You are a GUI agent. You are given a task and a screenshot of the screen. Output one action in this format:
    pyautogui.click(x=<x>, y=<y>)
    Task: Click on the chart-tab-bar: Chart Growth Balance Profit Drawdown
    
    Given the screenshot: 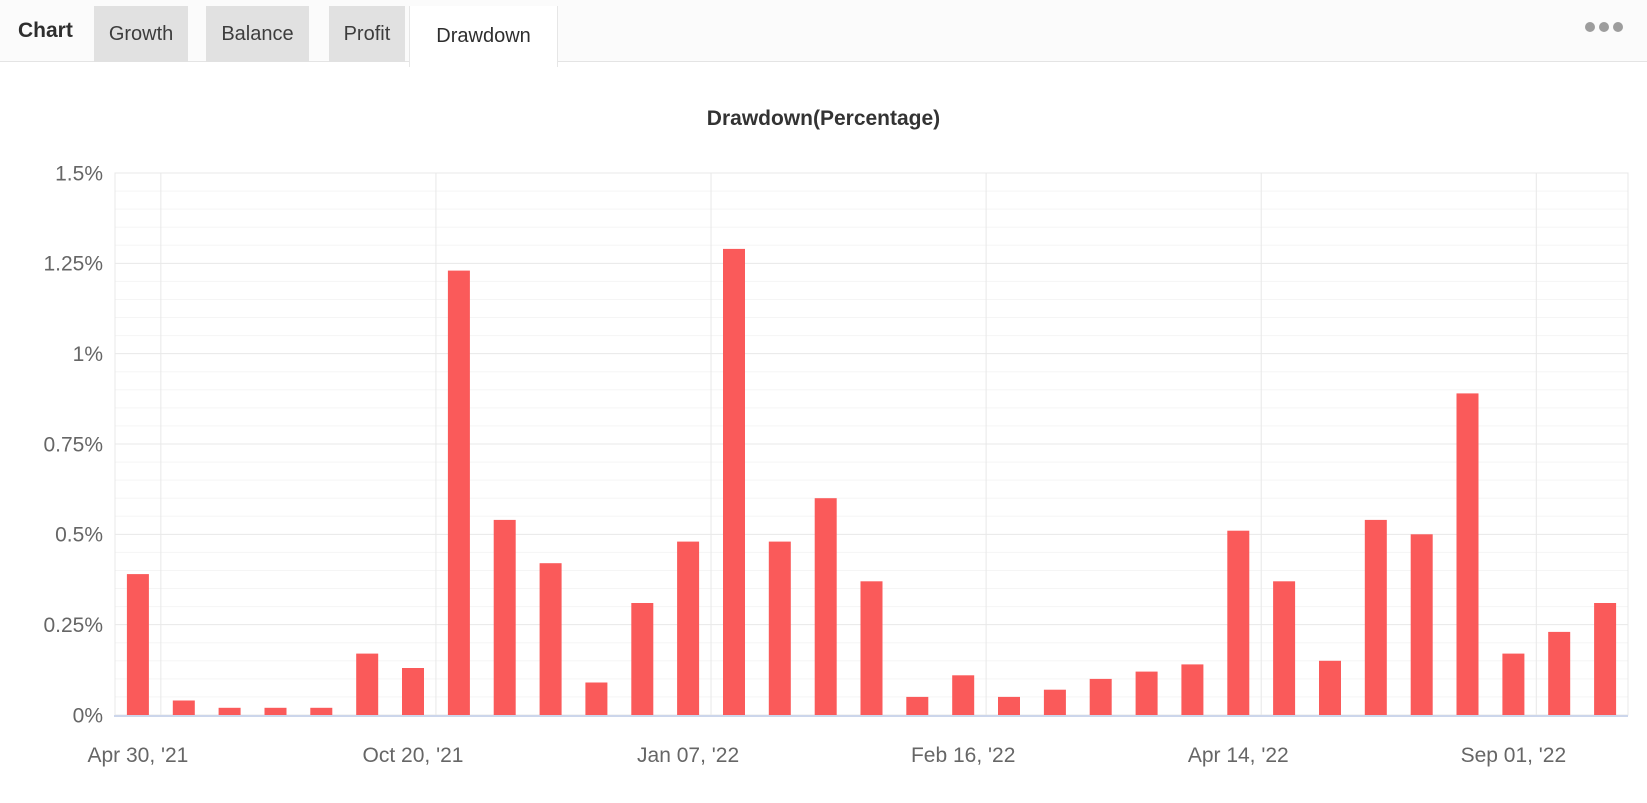 What is the action you would take?
    pyautogui.click(x=823, y=33)
    